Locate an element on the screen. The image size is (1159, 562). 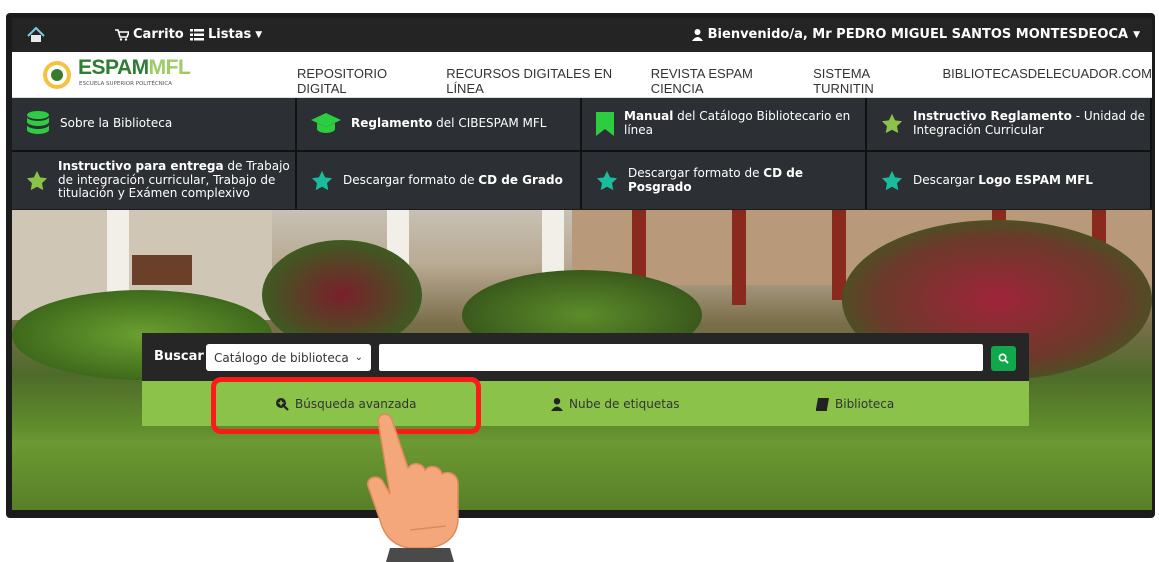
catalog-select: Catálogo de biblioteca ⌄ is located at coordinates (288, 357).